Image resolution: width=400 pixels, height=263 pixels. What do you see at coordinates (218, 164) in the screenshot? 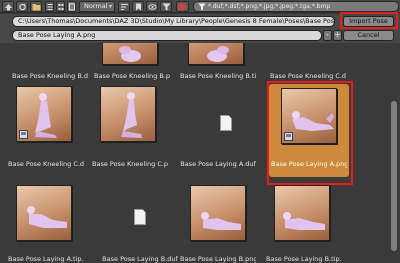
I see `file-label: Base Pose Laying A.duf` at bounding box center [218, 164].